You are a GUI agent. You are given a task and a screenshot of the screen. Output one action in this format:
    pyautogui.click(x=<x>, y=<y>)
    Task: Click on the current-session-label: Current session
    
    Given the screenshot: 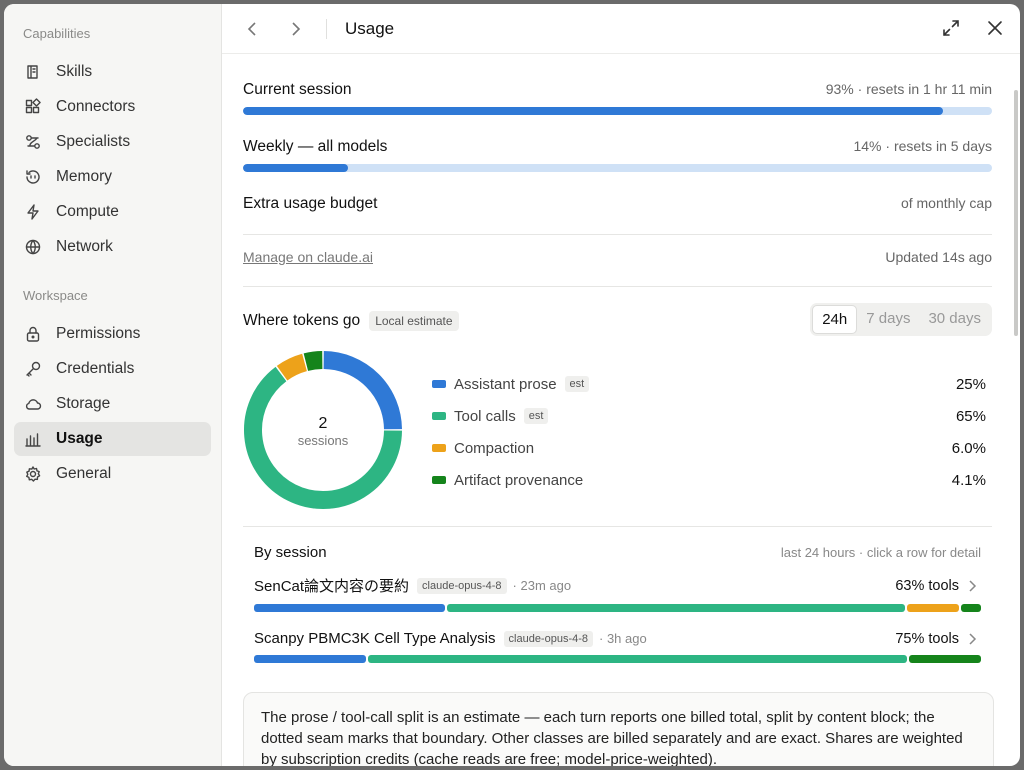 What is the action you would take?
    pyautogui.click(x=297, y=89)
    